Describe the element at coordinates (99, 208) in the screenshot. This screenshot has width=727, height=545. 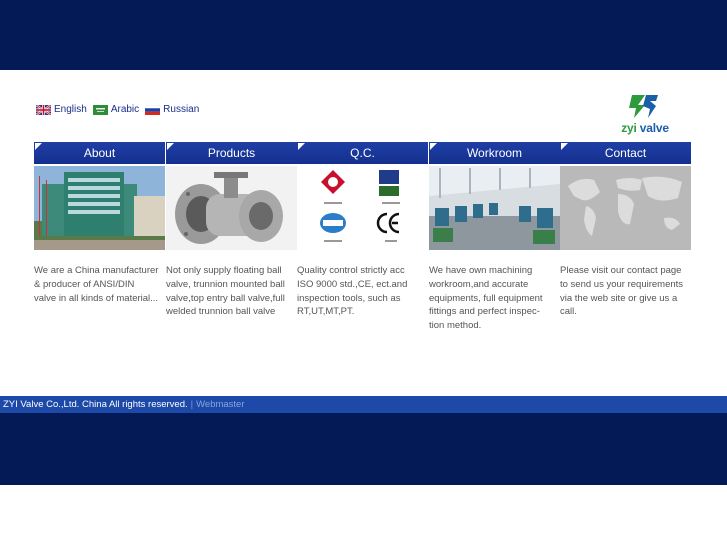
I see `factory-building-photo` at that location.